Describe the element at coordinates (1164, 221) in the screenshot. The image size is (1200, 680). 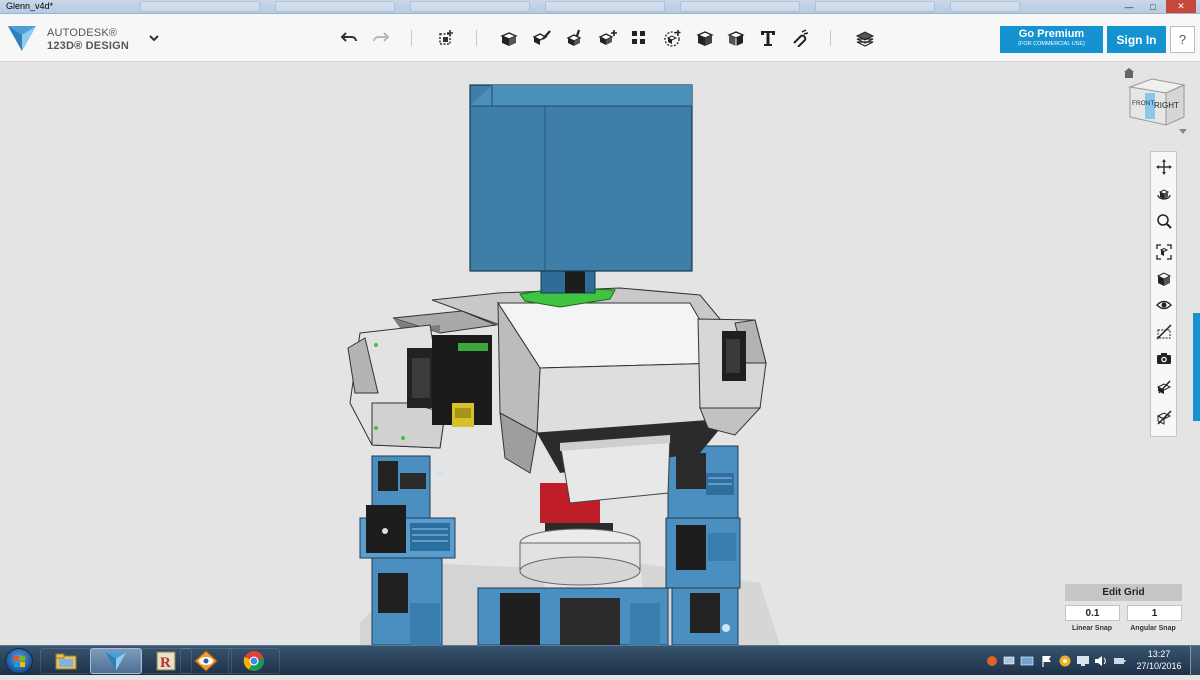
I see `zoom-button` at that location.